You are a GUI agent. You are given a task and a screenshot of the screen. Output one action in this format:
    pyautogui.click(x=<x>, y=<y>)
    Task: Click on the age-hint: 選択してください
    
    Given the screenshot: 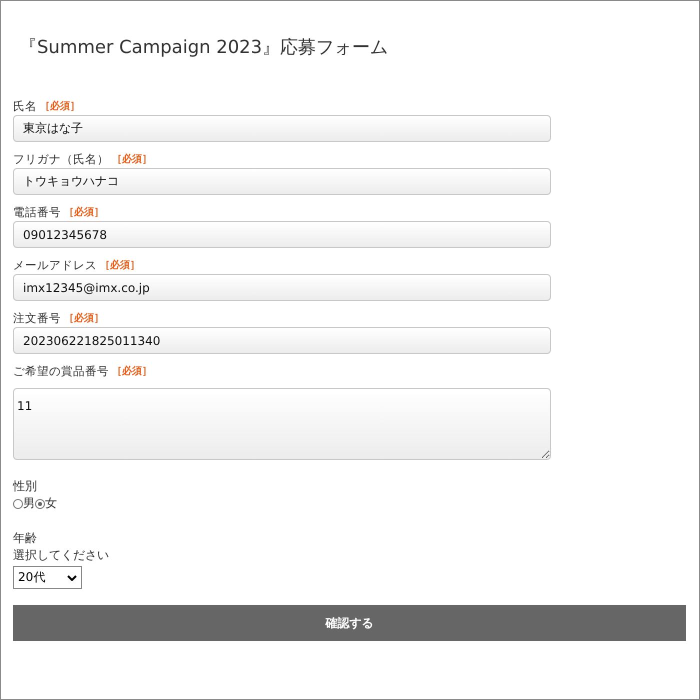 What is the action you would take?
    pyautogui.click(x=61, y=555)
    